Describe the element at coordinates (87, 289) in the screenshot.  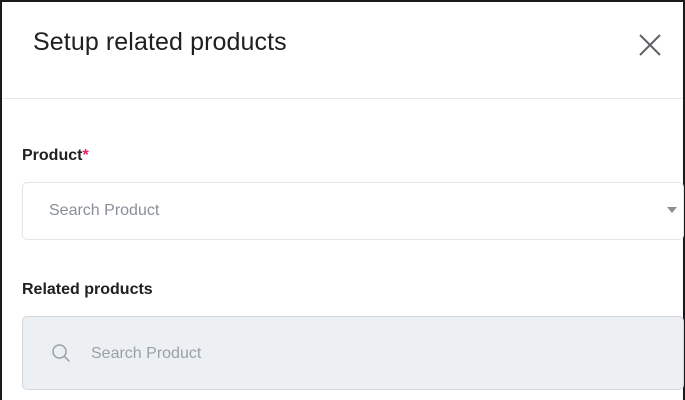
I see `related-products-label: Related products` at that location.